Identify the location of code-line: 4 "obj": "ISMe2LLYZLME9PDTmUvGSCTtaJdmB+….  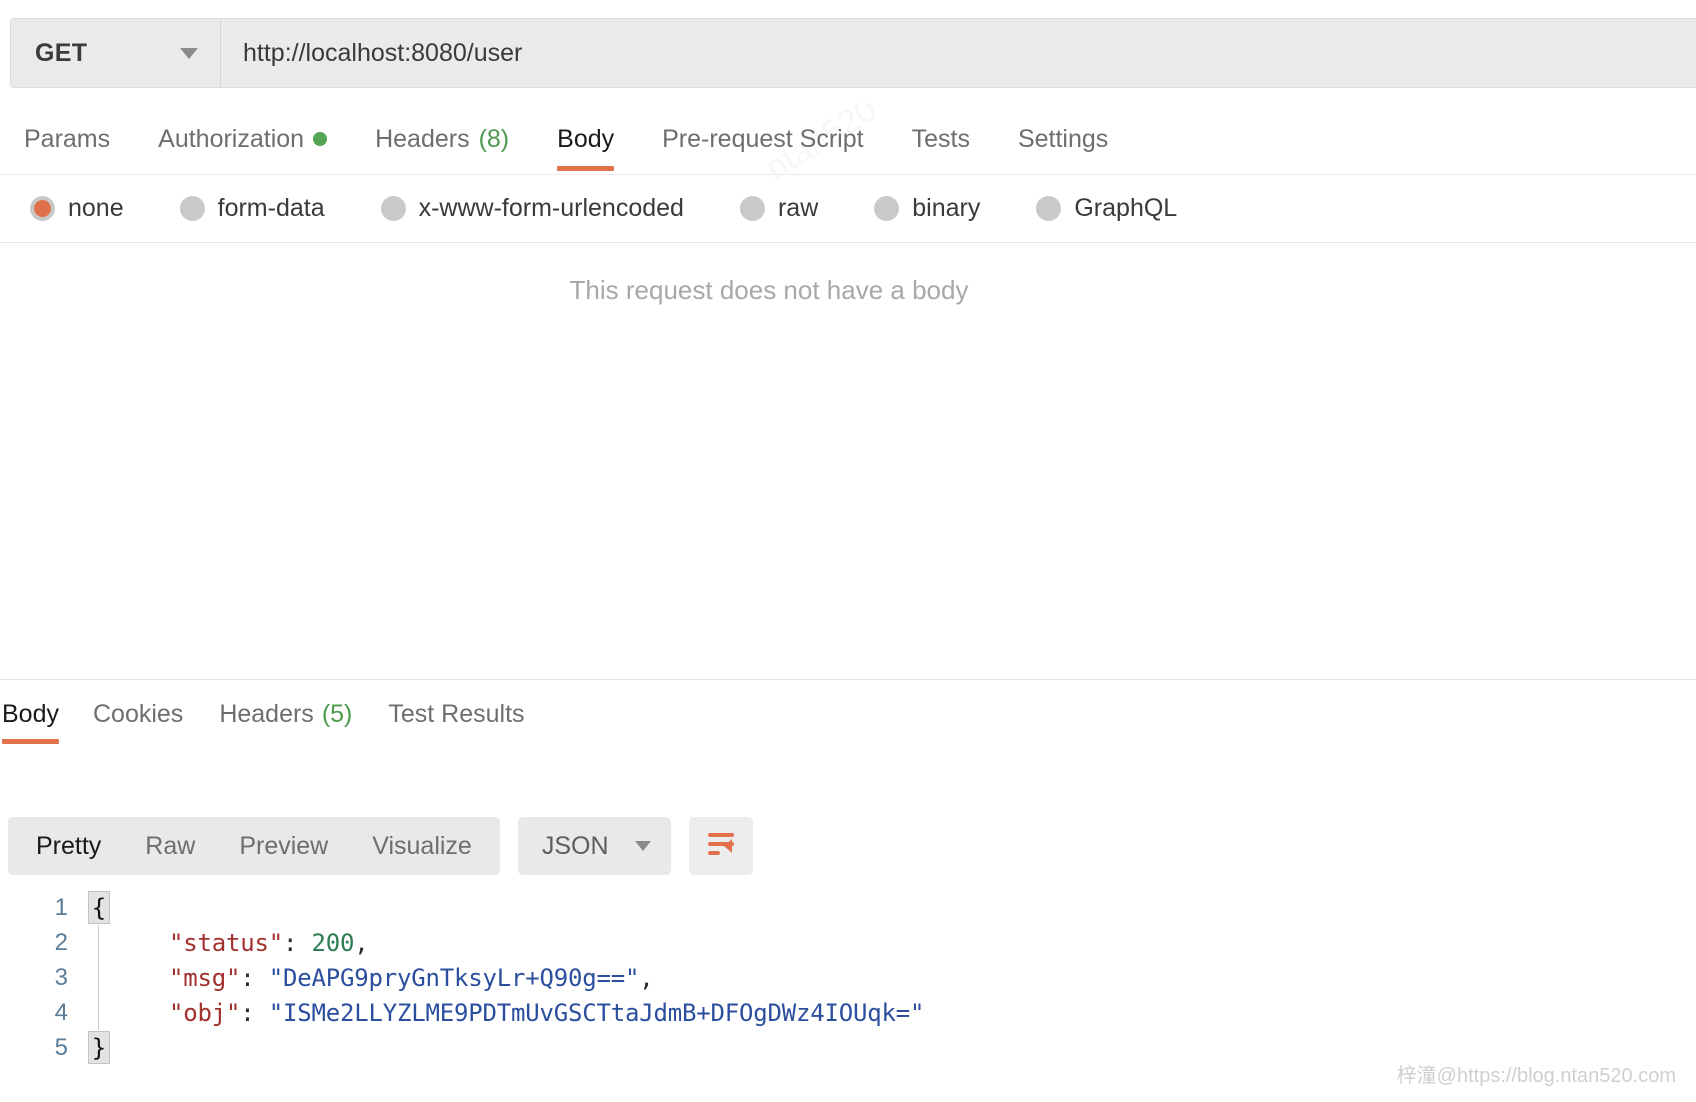
(848, 1012).